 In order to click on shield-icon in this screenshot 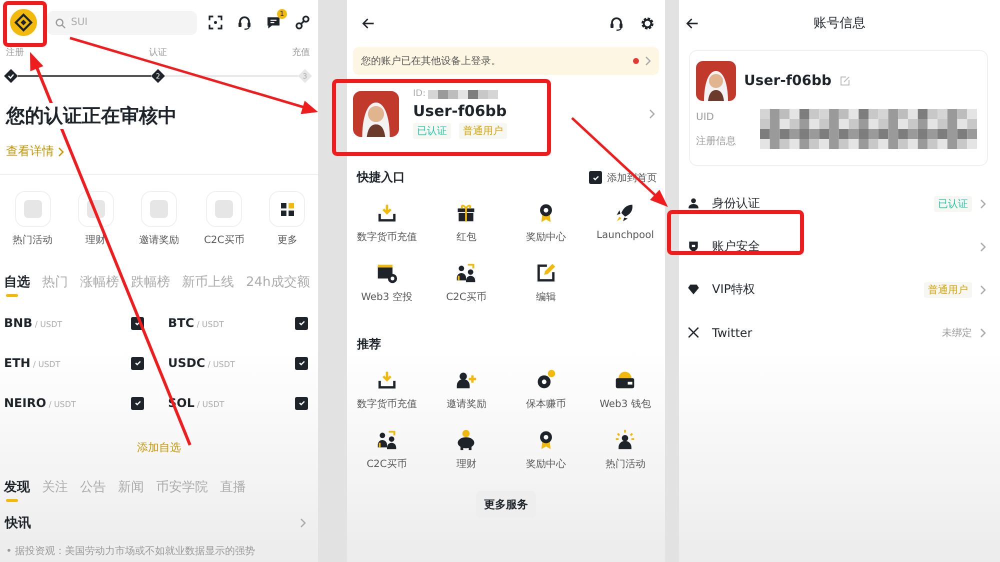, I will do `click(693, 246)`.